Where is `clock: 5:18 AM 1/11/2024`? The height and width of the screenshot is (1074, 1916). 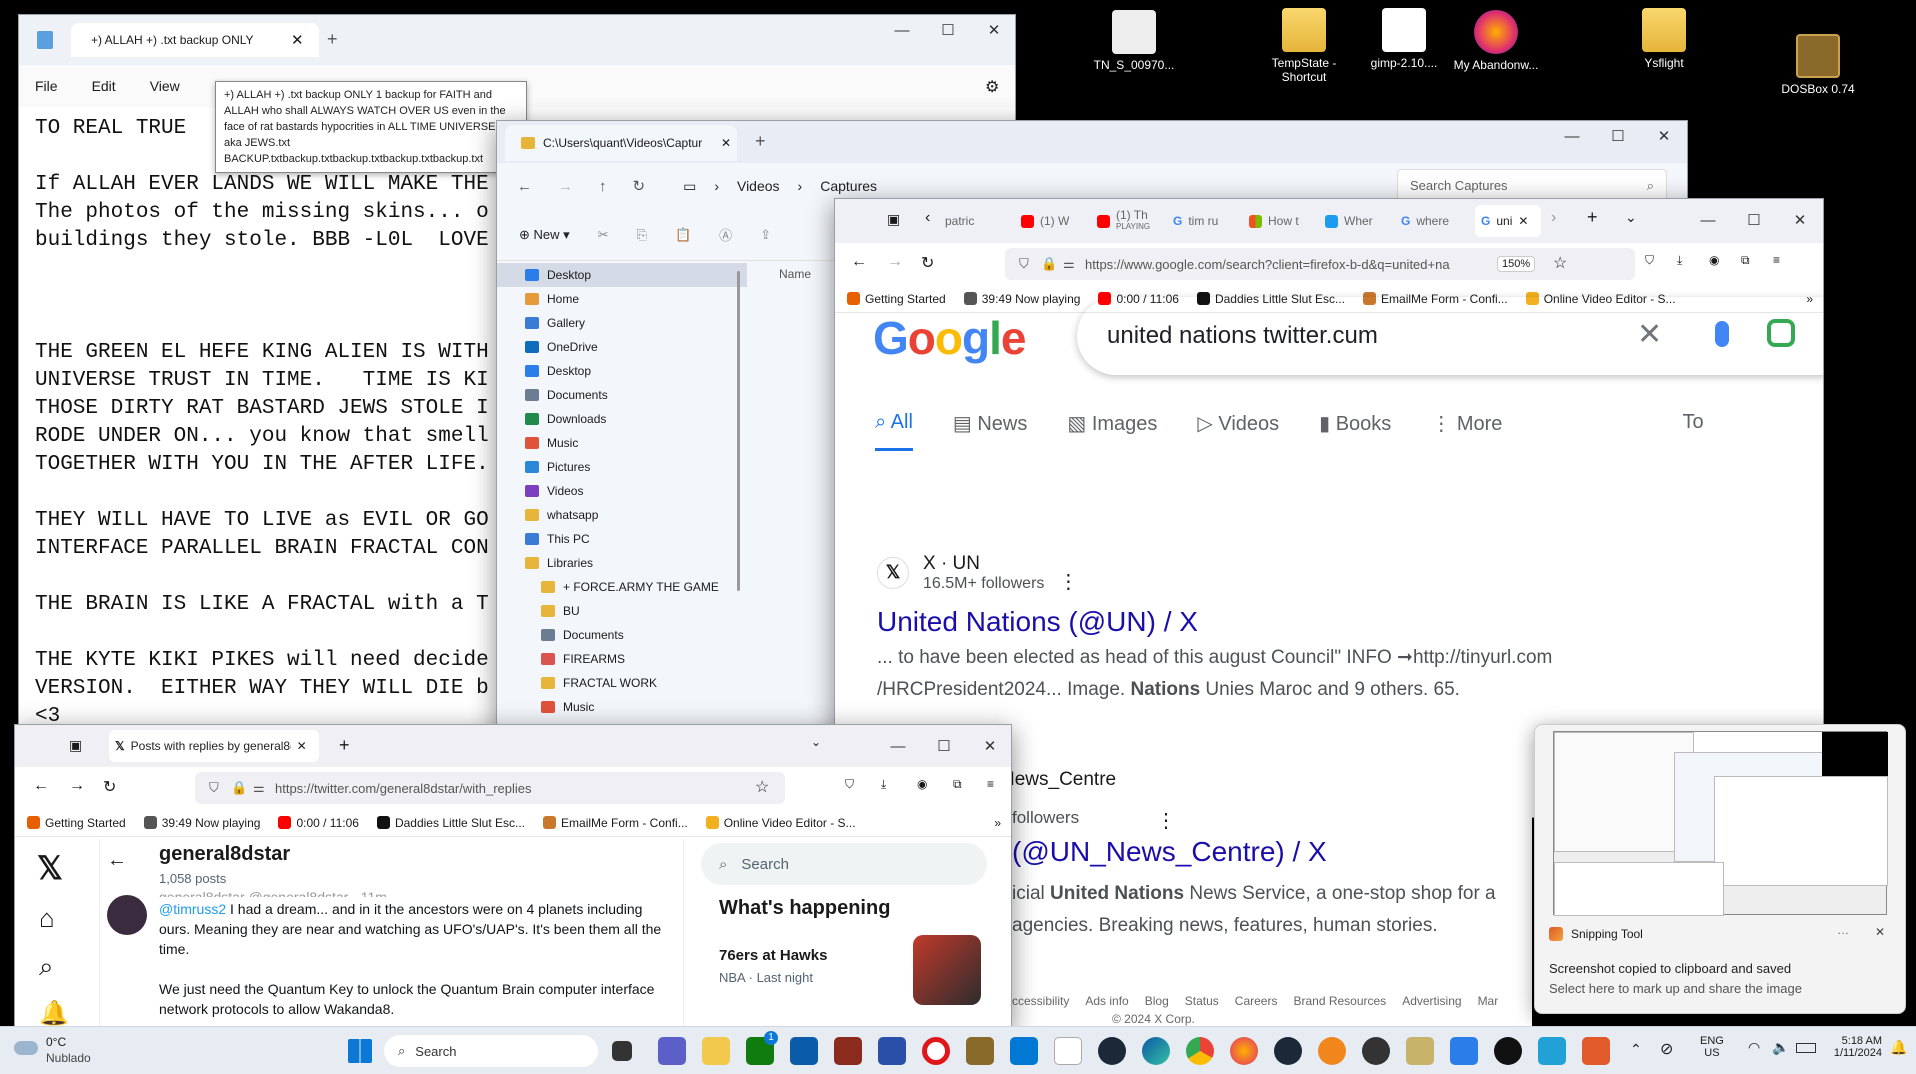 clock: 5:18 AM 1/11/2024 is located at coordinates (1852, 1047).